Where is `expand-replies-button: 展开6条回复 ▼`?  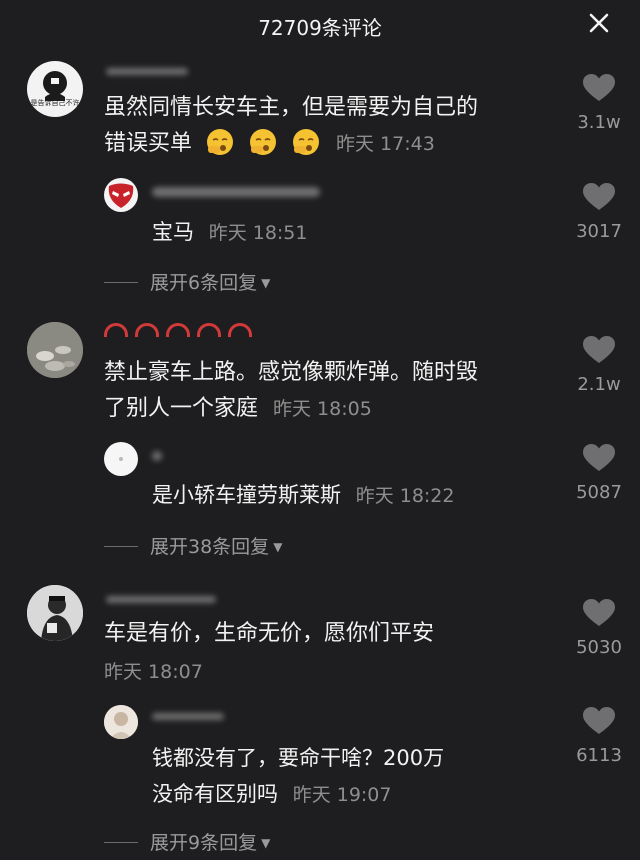 expand-replies-button: 展开6条回复 ▼ is located at coordinates (187, 281).